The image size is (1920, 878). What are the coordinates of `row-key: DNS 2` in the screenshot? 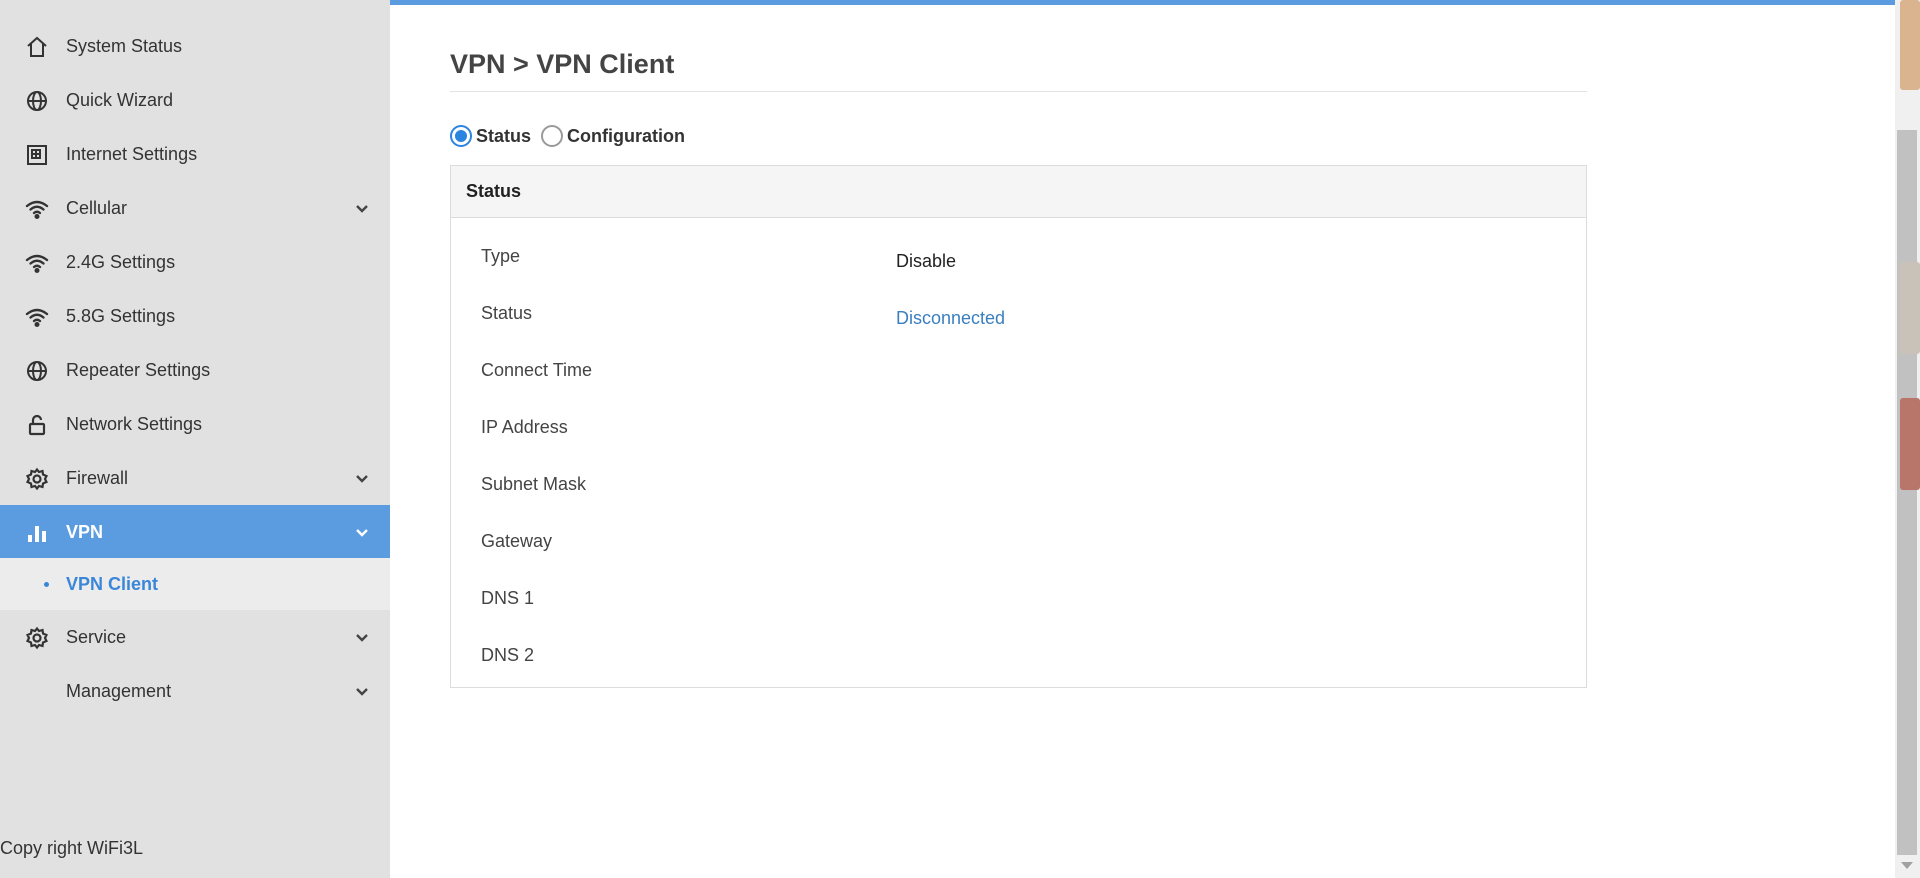 It's located at (508, 655).